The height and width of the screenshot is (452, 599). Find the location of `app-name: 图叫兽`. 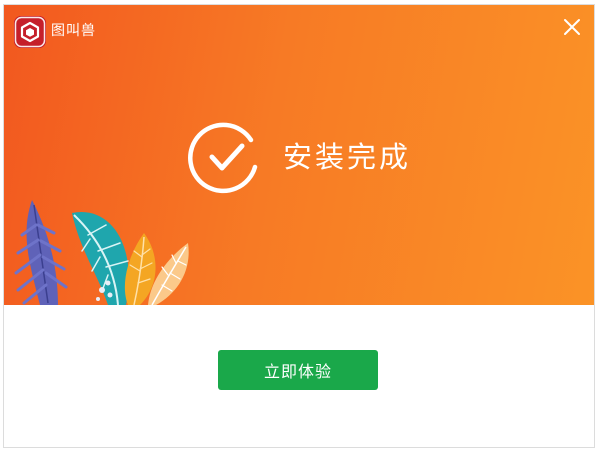

app-name: 图叫兽 is located at coordinates (73, 31).